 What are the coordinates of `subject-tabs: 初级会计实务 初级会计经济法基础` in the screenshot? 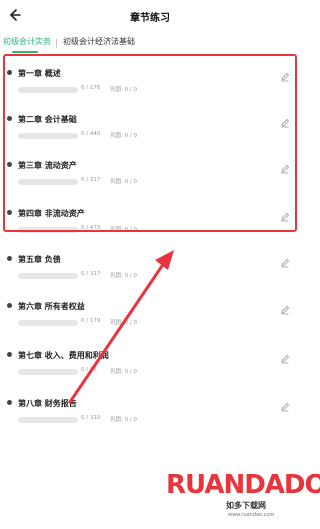 It's located at (150, 43).